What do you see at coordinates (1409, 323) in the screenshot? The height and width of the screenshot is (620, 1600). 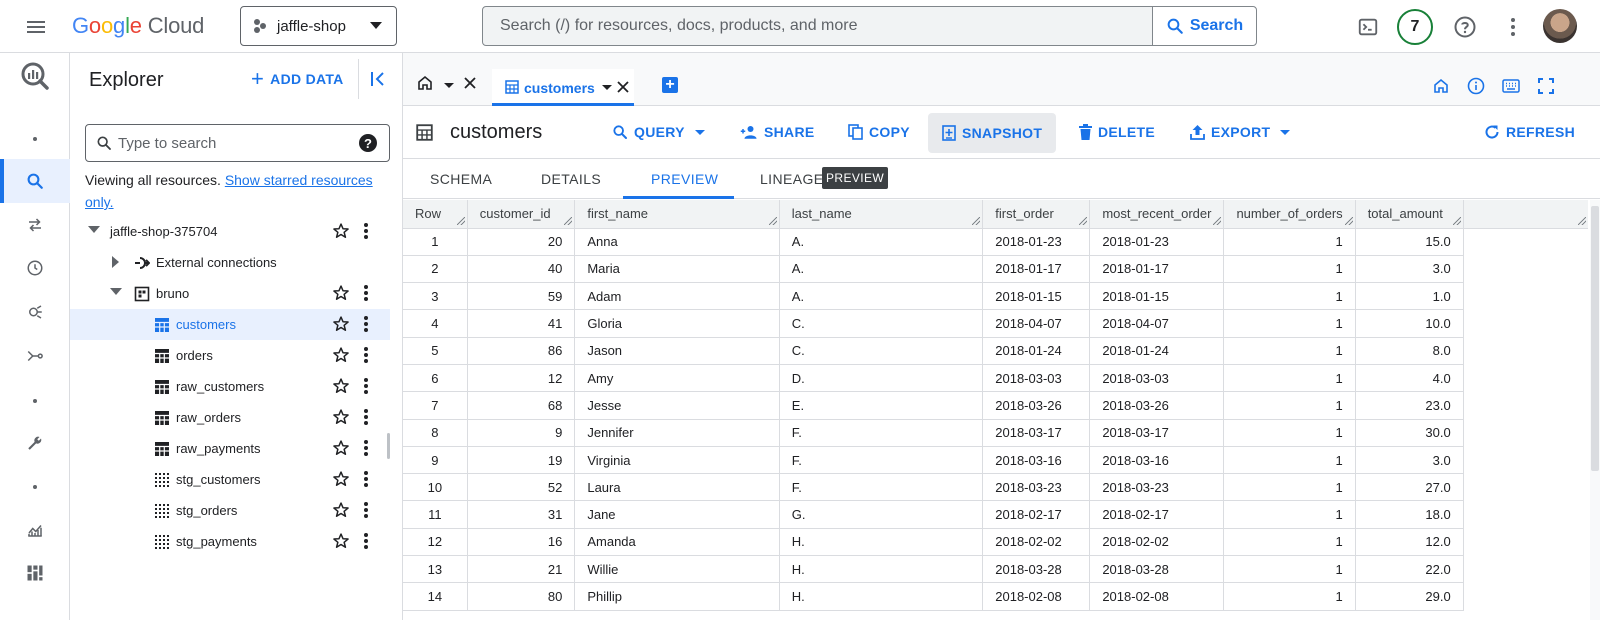 I see `table-cell: 10.0` at bounding box center [1409, 323].